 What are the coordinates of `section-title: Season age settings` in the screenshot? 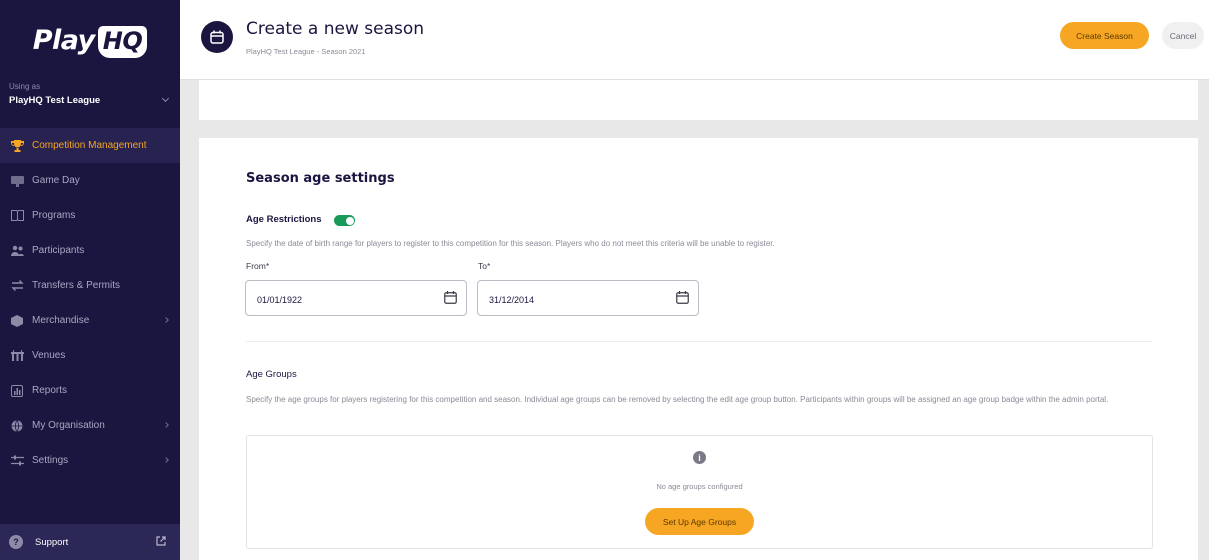 It's located at (320, 178).